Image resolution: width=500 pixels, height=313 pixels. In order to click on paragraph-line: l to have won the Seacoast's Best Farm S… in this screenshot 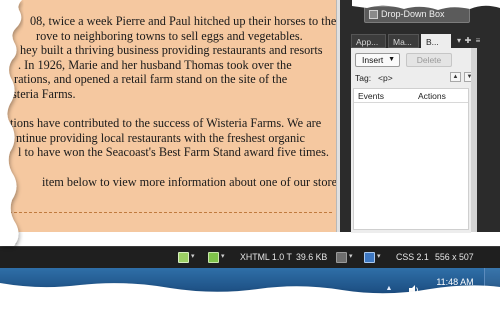, I will do `click(173, 152)`.